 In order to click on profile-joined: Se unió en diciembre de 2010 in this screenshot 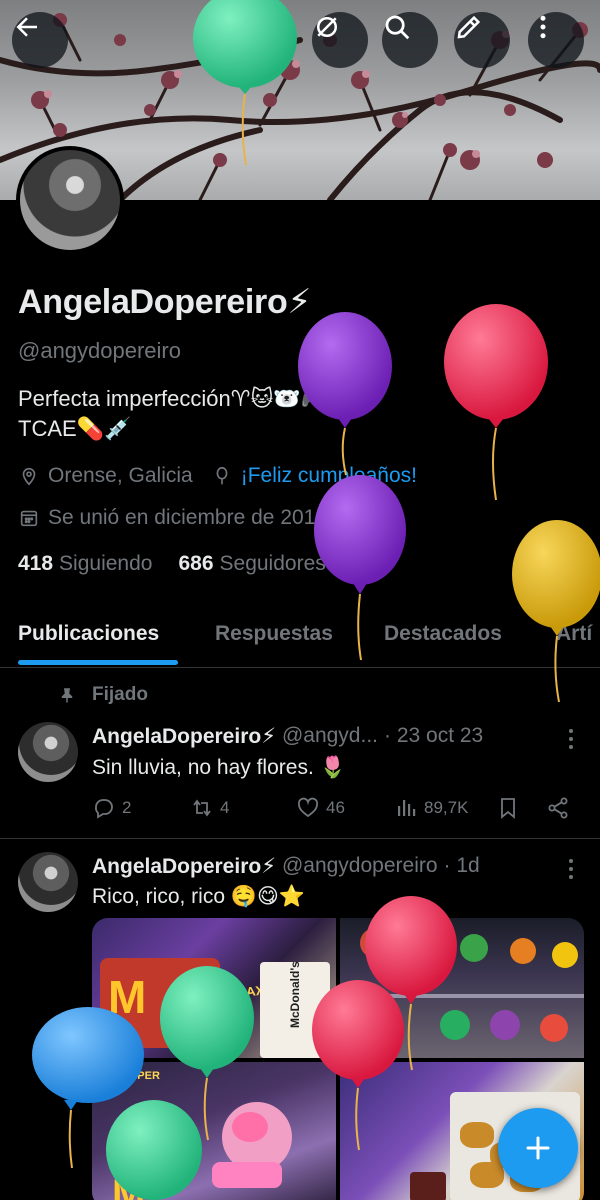, I will do `click(188, 517)`.